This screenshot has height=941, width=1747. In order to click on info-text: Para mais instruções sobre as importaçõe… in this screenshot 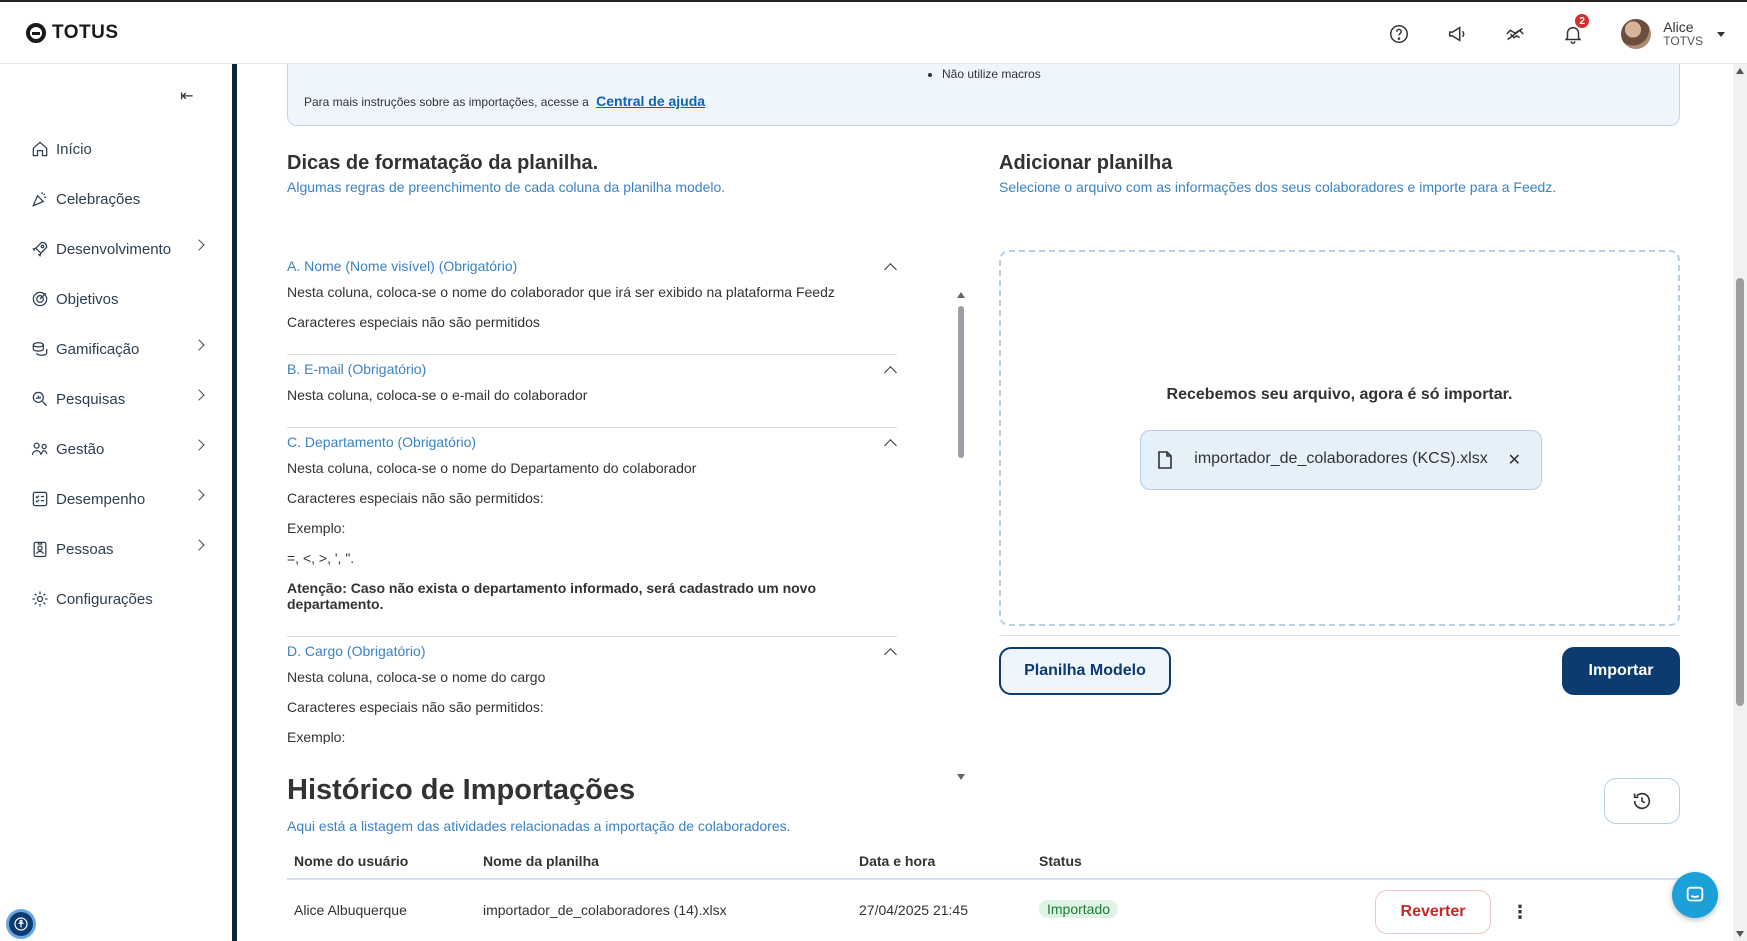, I will do `click(446, 102)`.